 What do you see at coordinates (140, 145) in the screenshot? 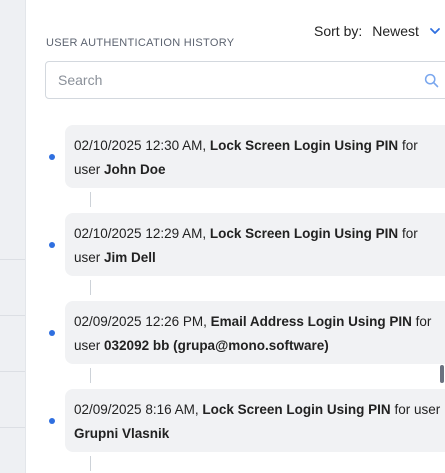
I see `event-timestamp: 02/10/2025 12:30 AM,` at bounding box center [140, 145].